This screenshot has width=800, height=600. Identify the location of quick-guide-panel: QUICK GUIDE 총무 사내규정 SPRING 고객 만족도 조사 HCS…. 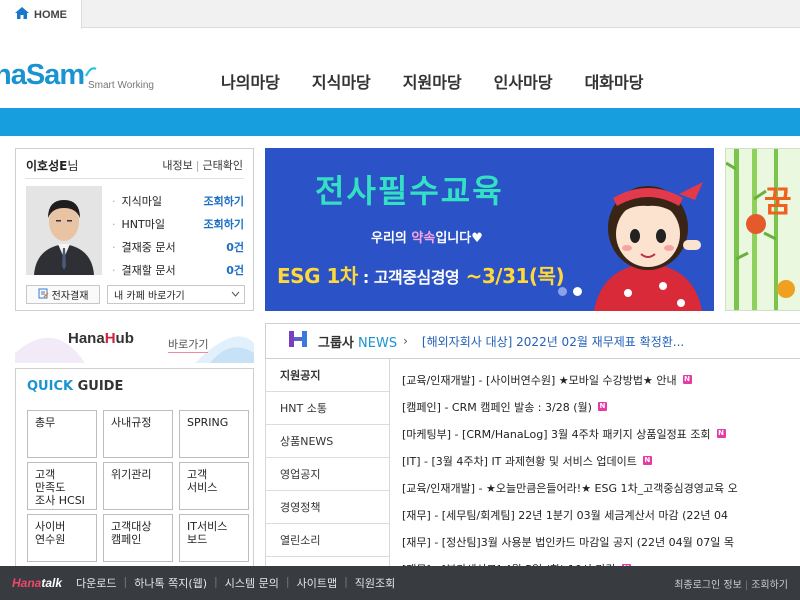
(134, 468).